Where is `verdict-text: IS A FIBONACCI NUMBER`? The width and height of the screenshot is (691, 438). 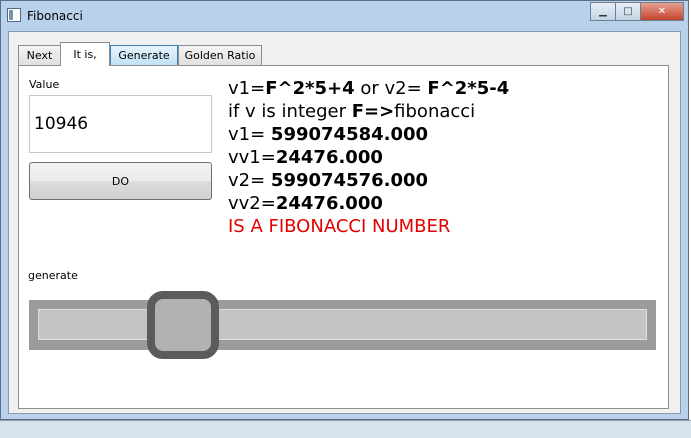 verdict-text: IS A FIBONACCI NUMBER is located at coordinates (339, 226).